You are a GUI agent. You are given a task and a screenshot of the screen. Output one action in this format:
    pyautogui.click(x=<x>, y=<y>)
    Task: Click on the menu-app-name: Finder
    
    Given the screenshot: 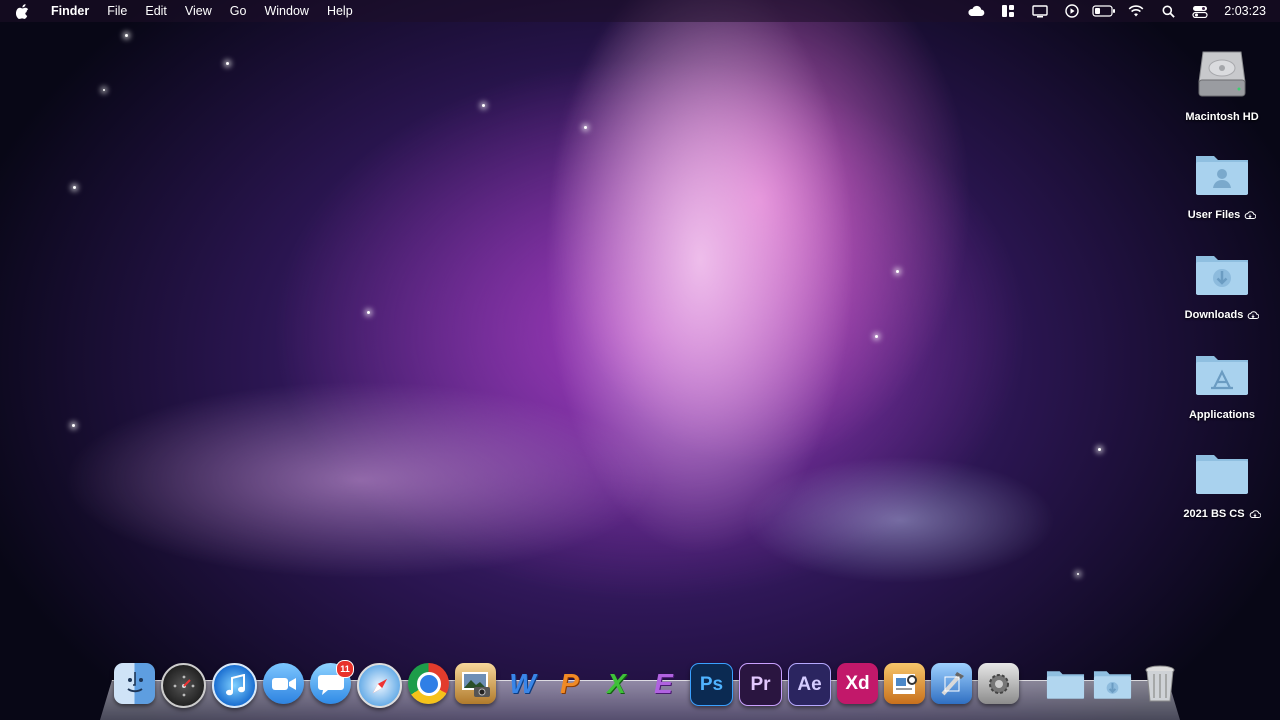 What is the action you would take?
    pyautogui.click(x=70, y=11)
    